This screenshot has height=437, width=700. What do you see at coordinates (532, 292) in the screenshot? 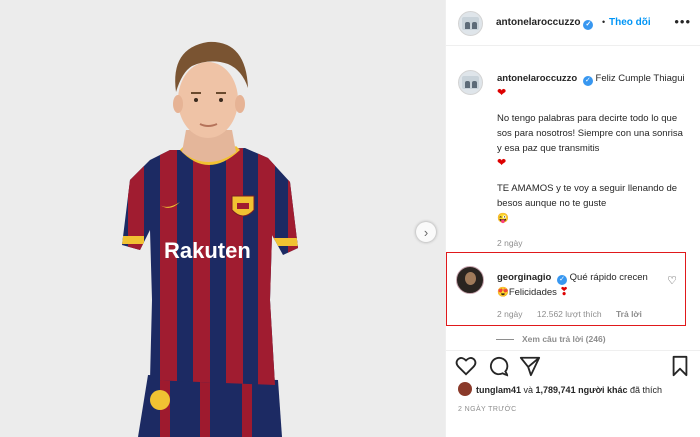
I see `comment-body-2: Felicidades` at bounding box center [532, 292].